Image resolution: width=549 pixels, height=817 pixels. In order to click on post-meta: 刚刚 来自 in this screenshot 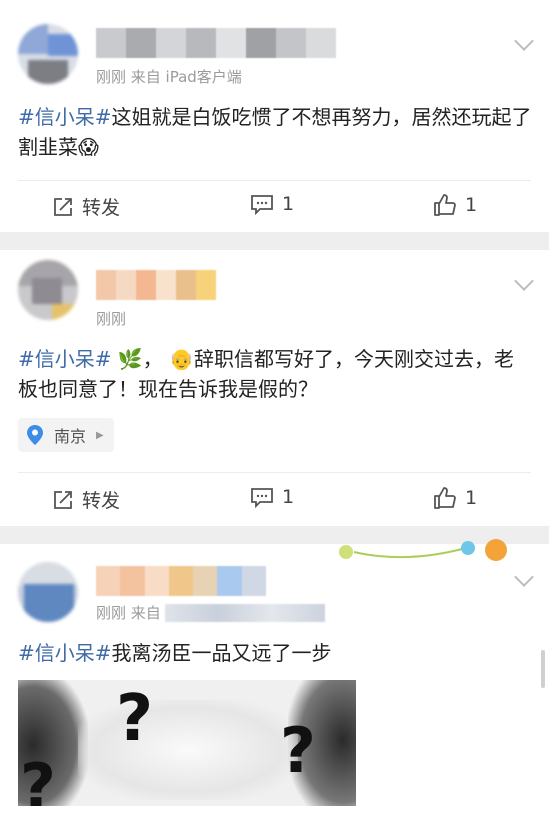, I will do `click(210, 612)`.